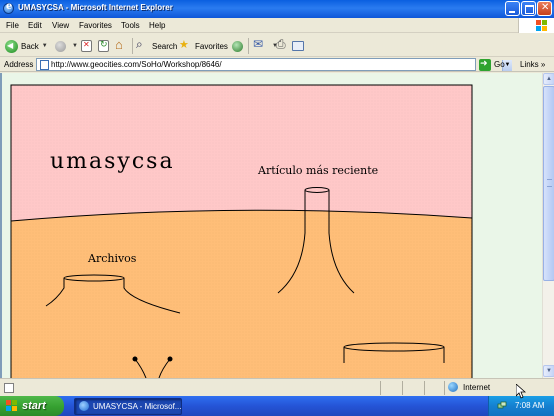  What do you see at coordinates (95, 7) in the screenshot?
I see `window-title: UMASYCSA - Microsoft Internet Explorer` at bounding box center [95, 7].